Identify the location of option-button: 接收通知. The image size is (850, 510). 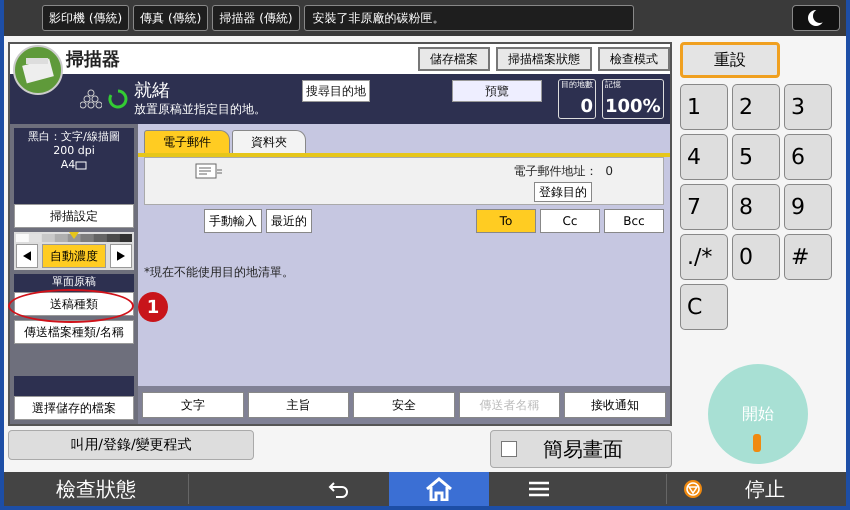
(615, 405).